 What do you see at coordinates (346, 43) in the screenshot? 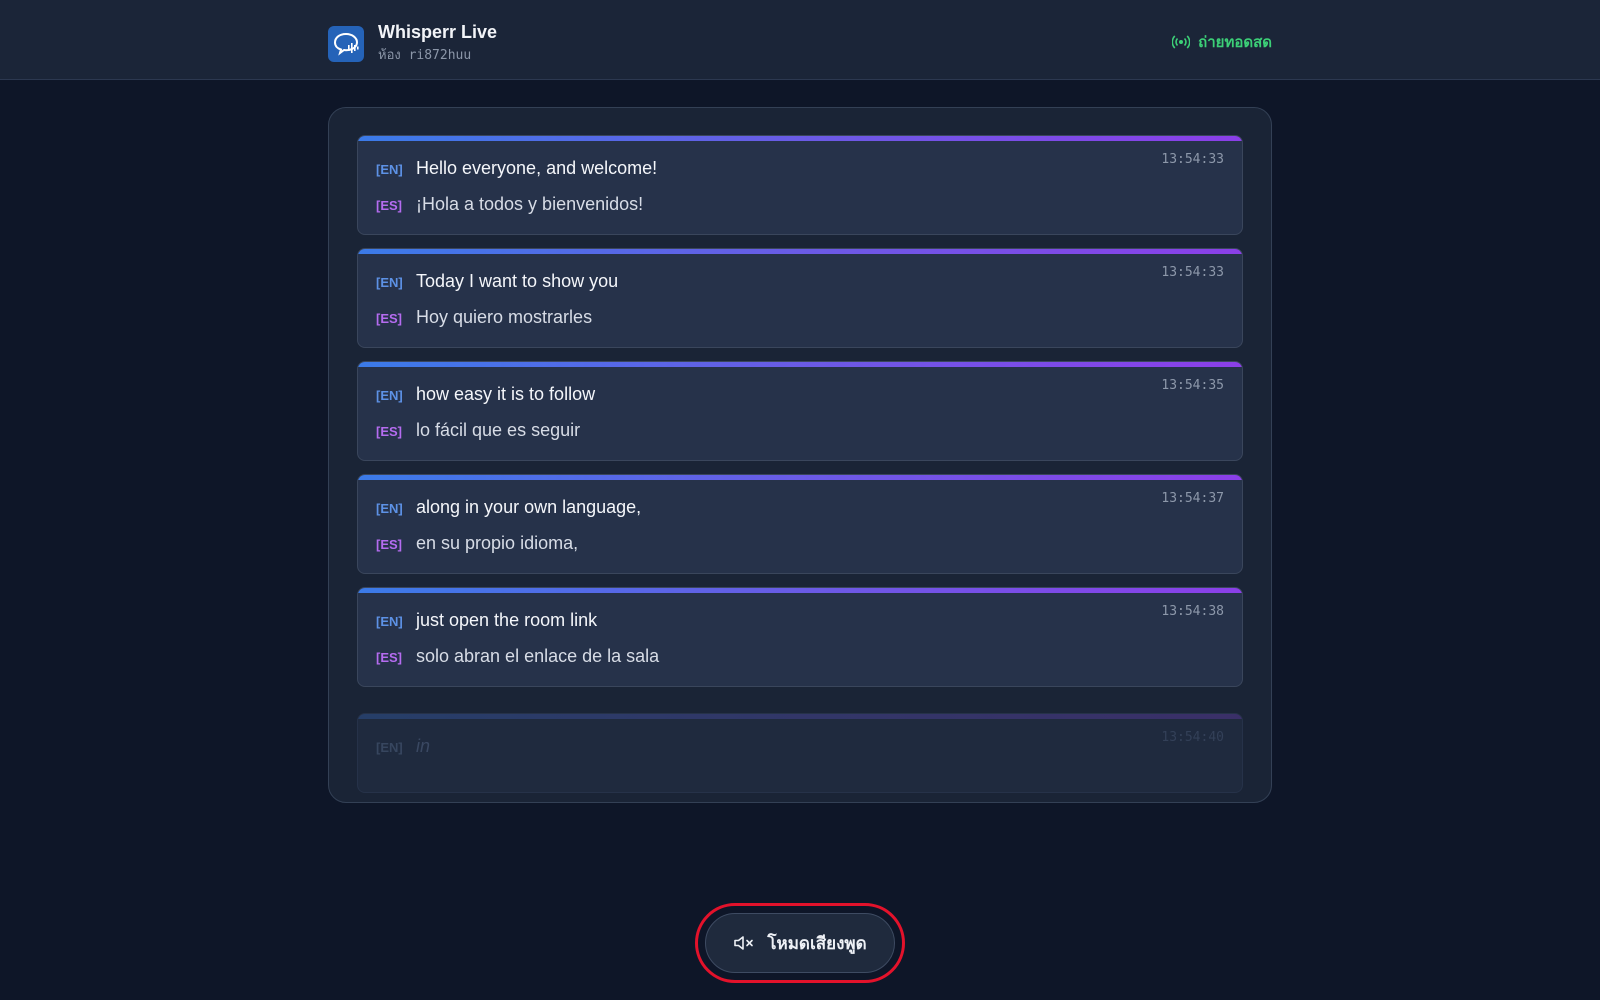
I see `chat-bubble-logo-icon` at bounding box center [346, 43].